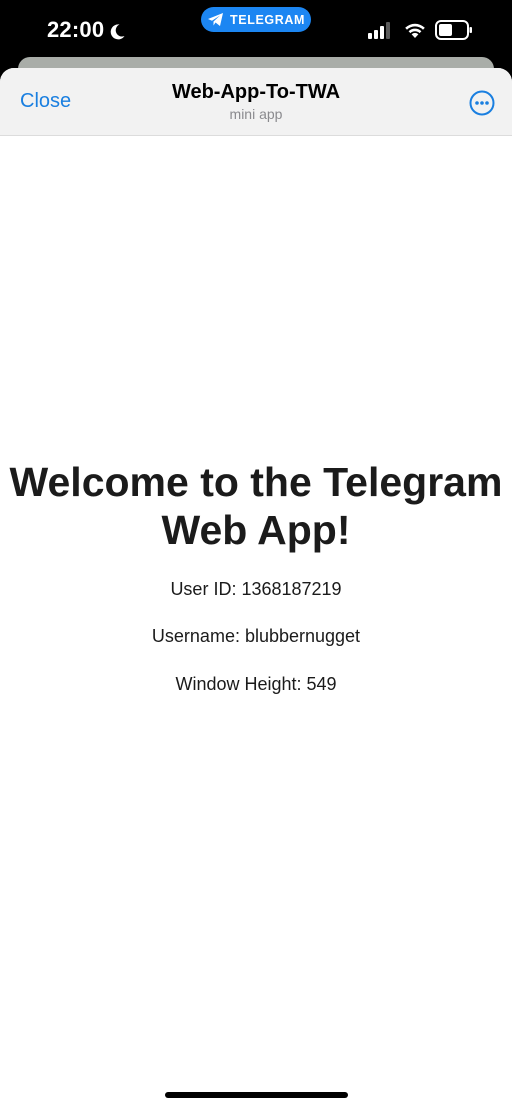 The image size is (512, 1108). I want to click on window-height-text: Window Height: 549, so click(256, 684).